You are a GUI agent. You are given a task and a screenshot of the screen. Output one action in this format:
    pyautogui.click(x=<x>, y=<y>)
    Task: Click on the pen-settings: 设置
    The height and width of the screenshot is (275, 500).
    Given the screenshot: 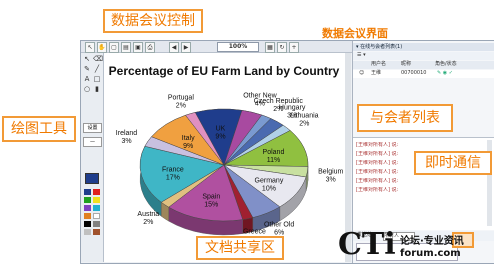 What is the action you would take?
    pyautogui.click(x=92, y=128)
    